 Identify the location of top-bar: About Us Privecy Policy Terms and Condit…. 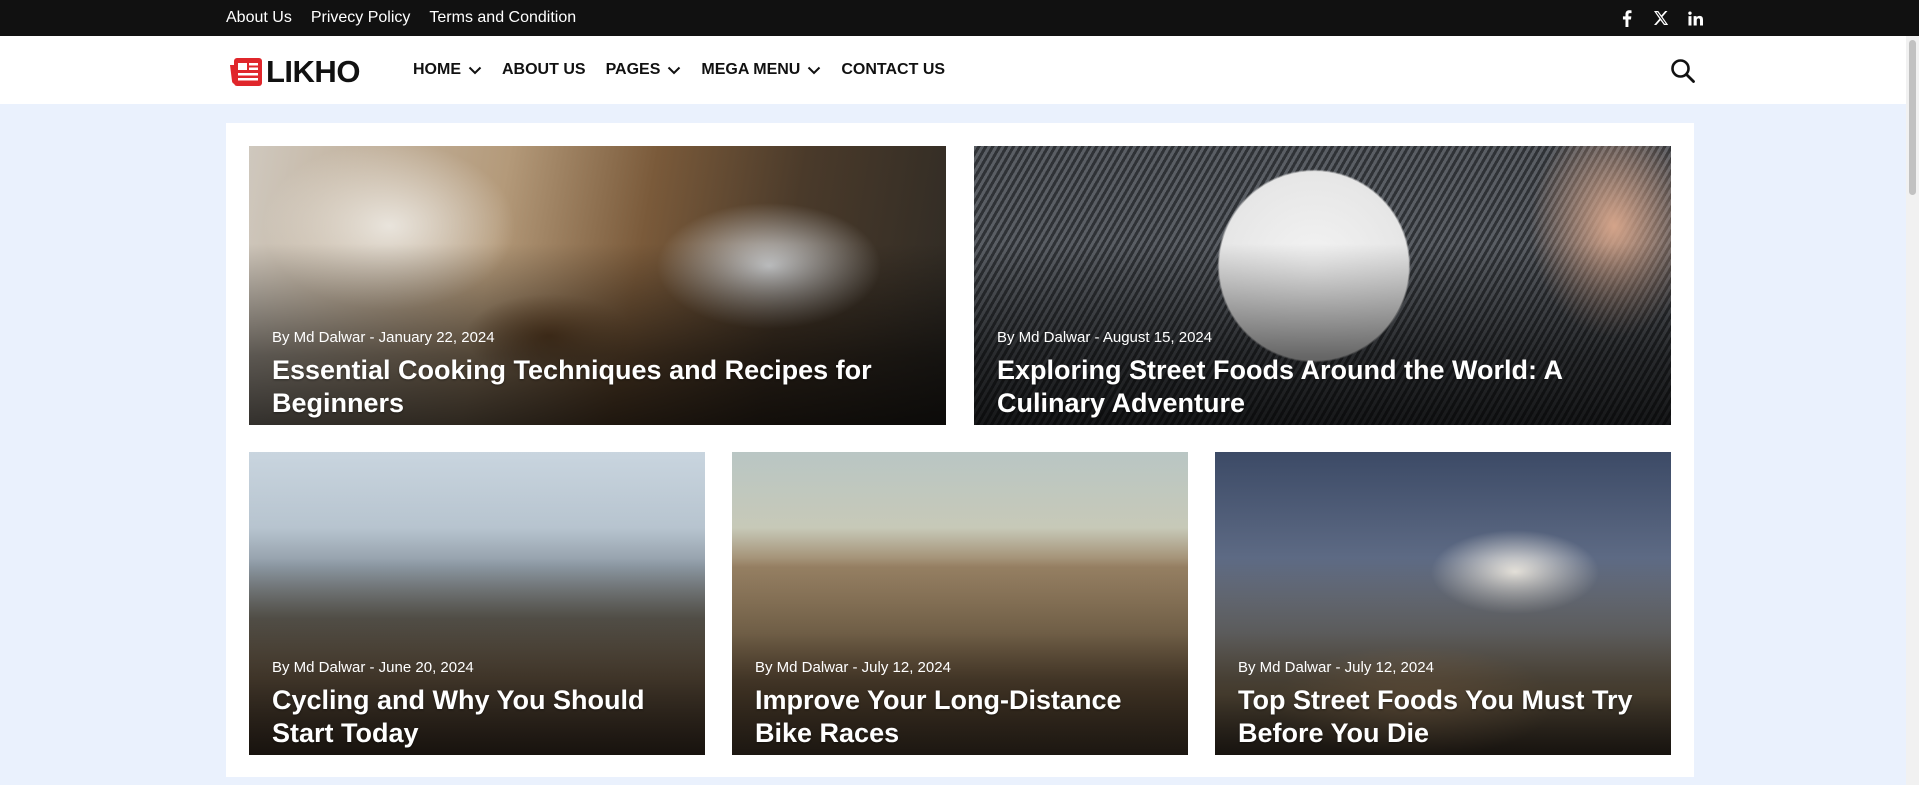
(959, 18).